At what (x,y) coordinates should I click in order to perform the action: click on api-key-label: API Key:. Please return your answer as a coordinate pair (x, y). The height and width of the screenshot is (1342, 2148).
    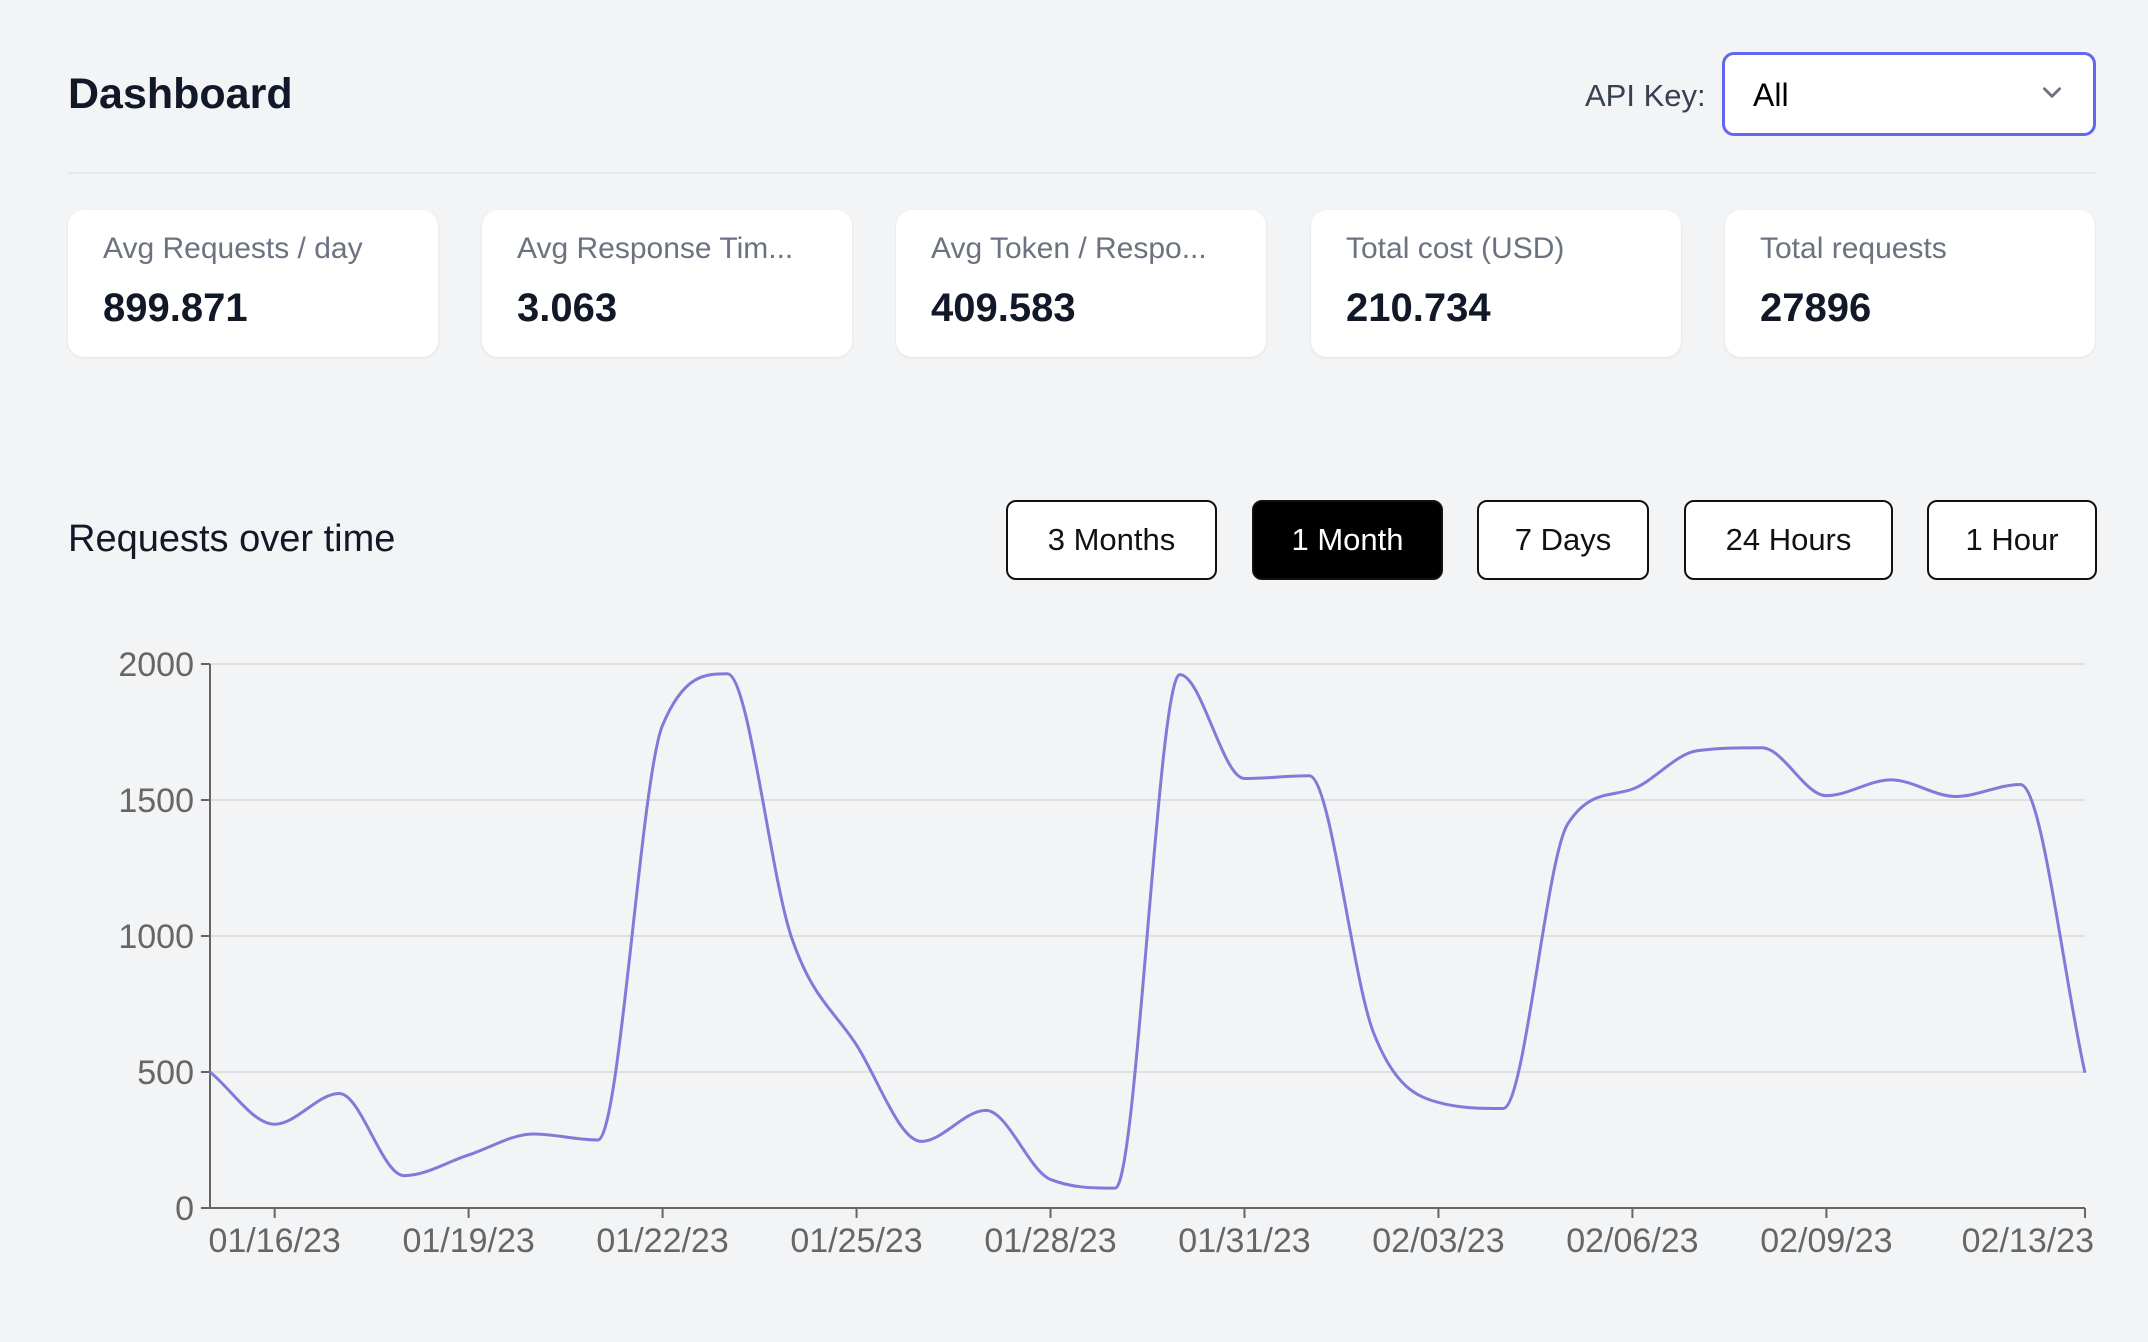
    Looking at the image, I should click on (1645, 95).